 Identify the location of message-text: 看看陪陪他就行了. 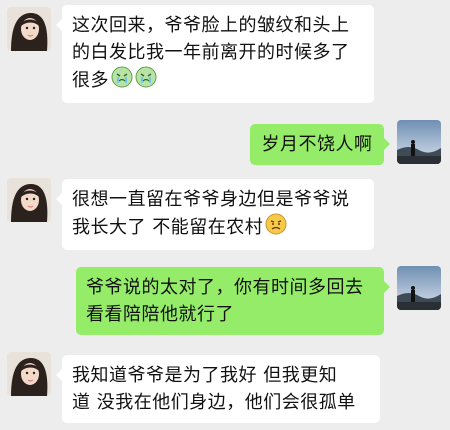
(160, 314).